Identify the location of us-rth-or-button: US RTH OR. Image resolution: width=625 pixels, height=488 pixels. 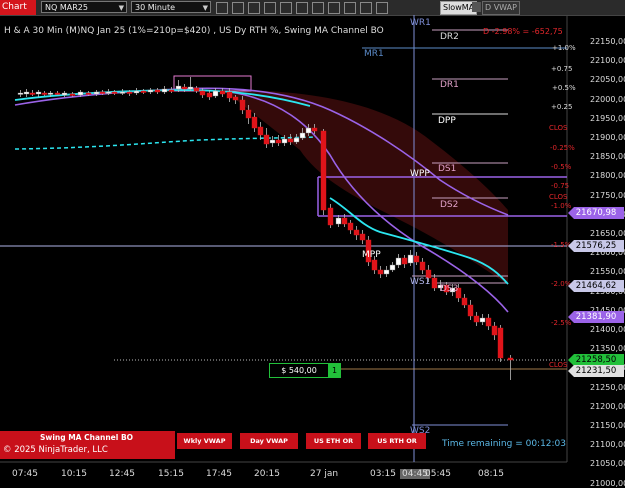
(397, 441).